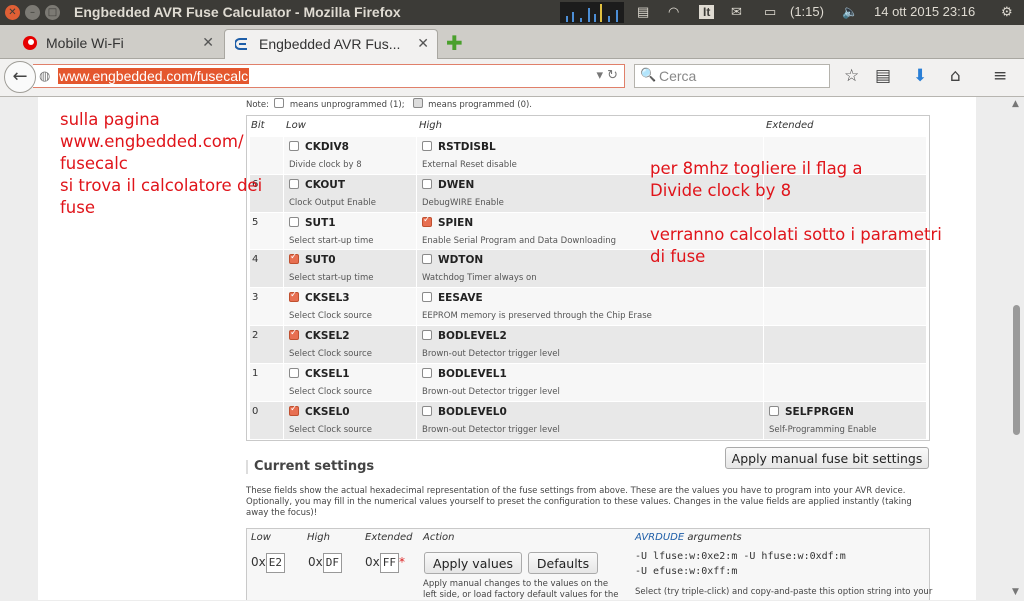  Describe the element at coordinates (452, 298) in the screenshot. I see `fuse-option: EESAVE` at that location.